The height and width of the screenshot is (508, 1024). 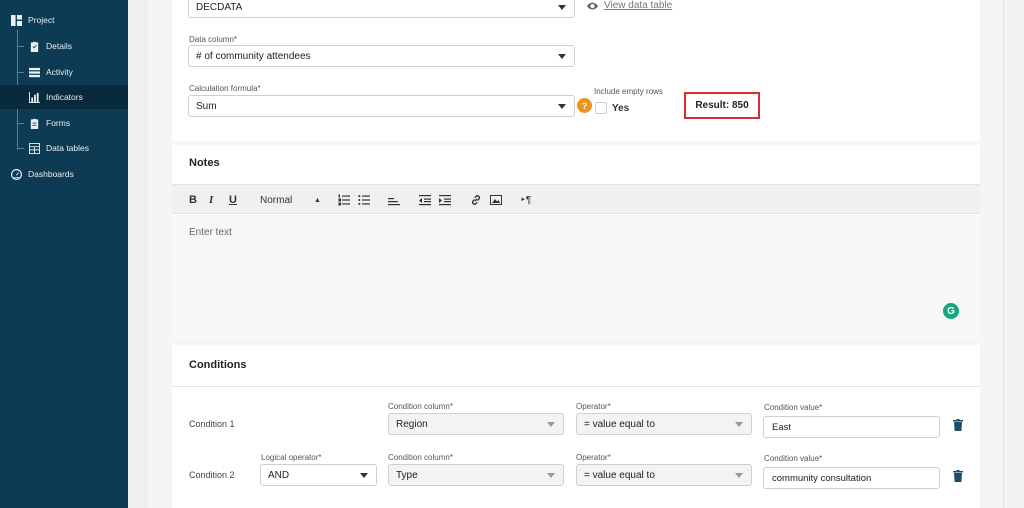 What do you see at coordinates (851, 427) in the screenshot?
I see `condition-value-input: East` at bounding box center [851, 427].